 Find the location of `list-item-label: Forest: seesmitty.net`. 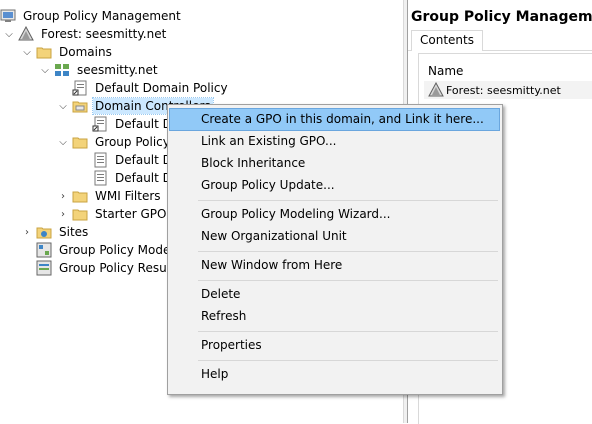

list-item-label: Forest: seesmitty.net is located at coordinates (503, 90).